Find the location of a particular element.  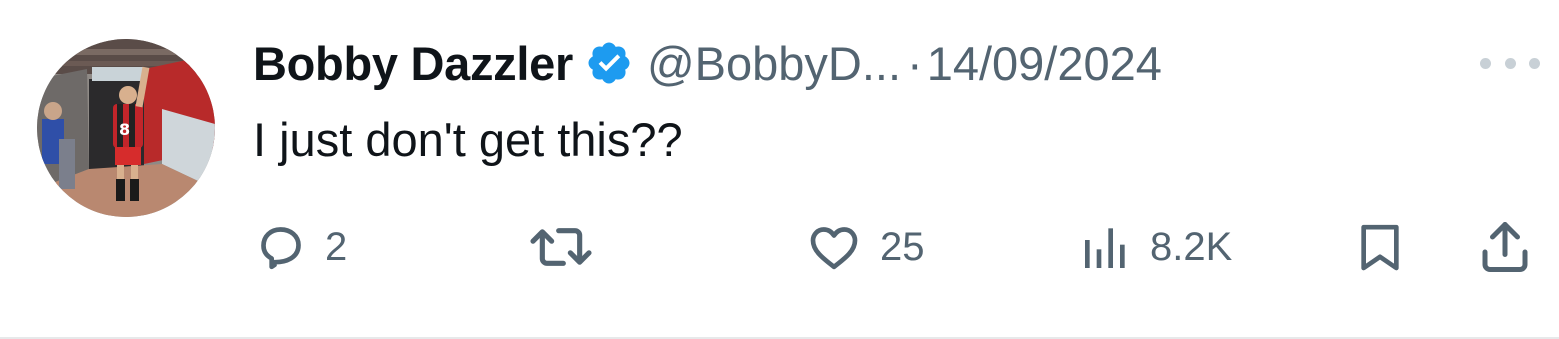

tweet-header: Bobby Dazzler @BobbyD... · 14/09/2024 is located at coordinates (707, 63).